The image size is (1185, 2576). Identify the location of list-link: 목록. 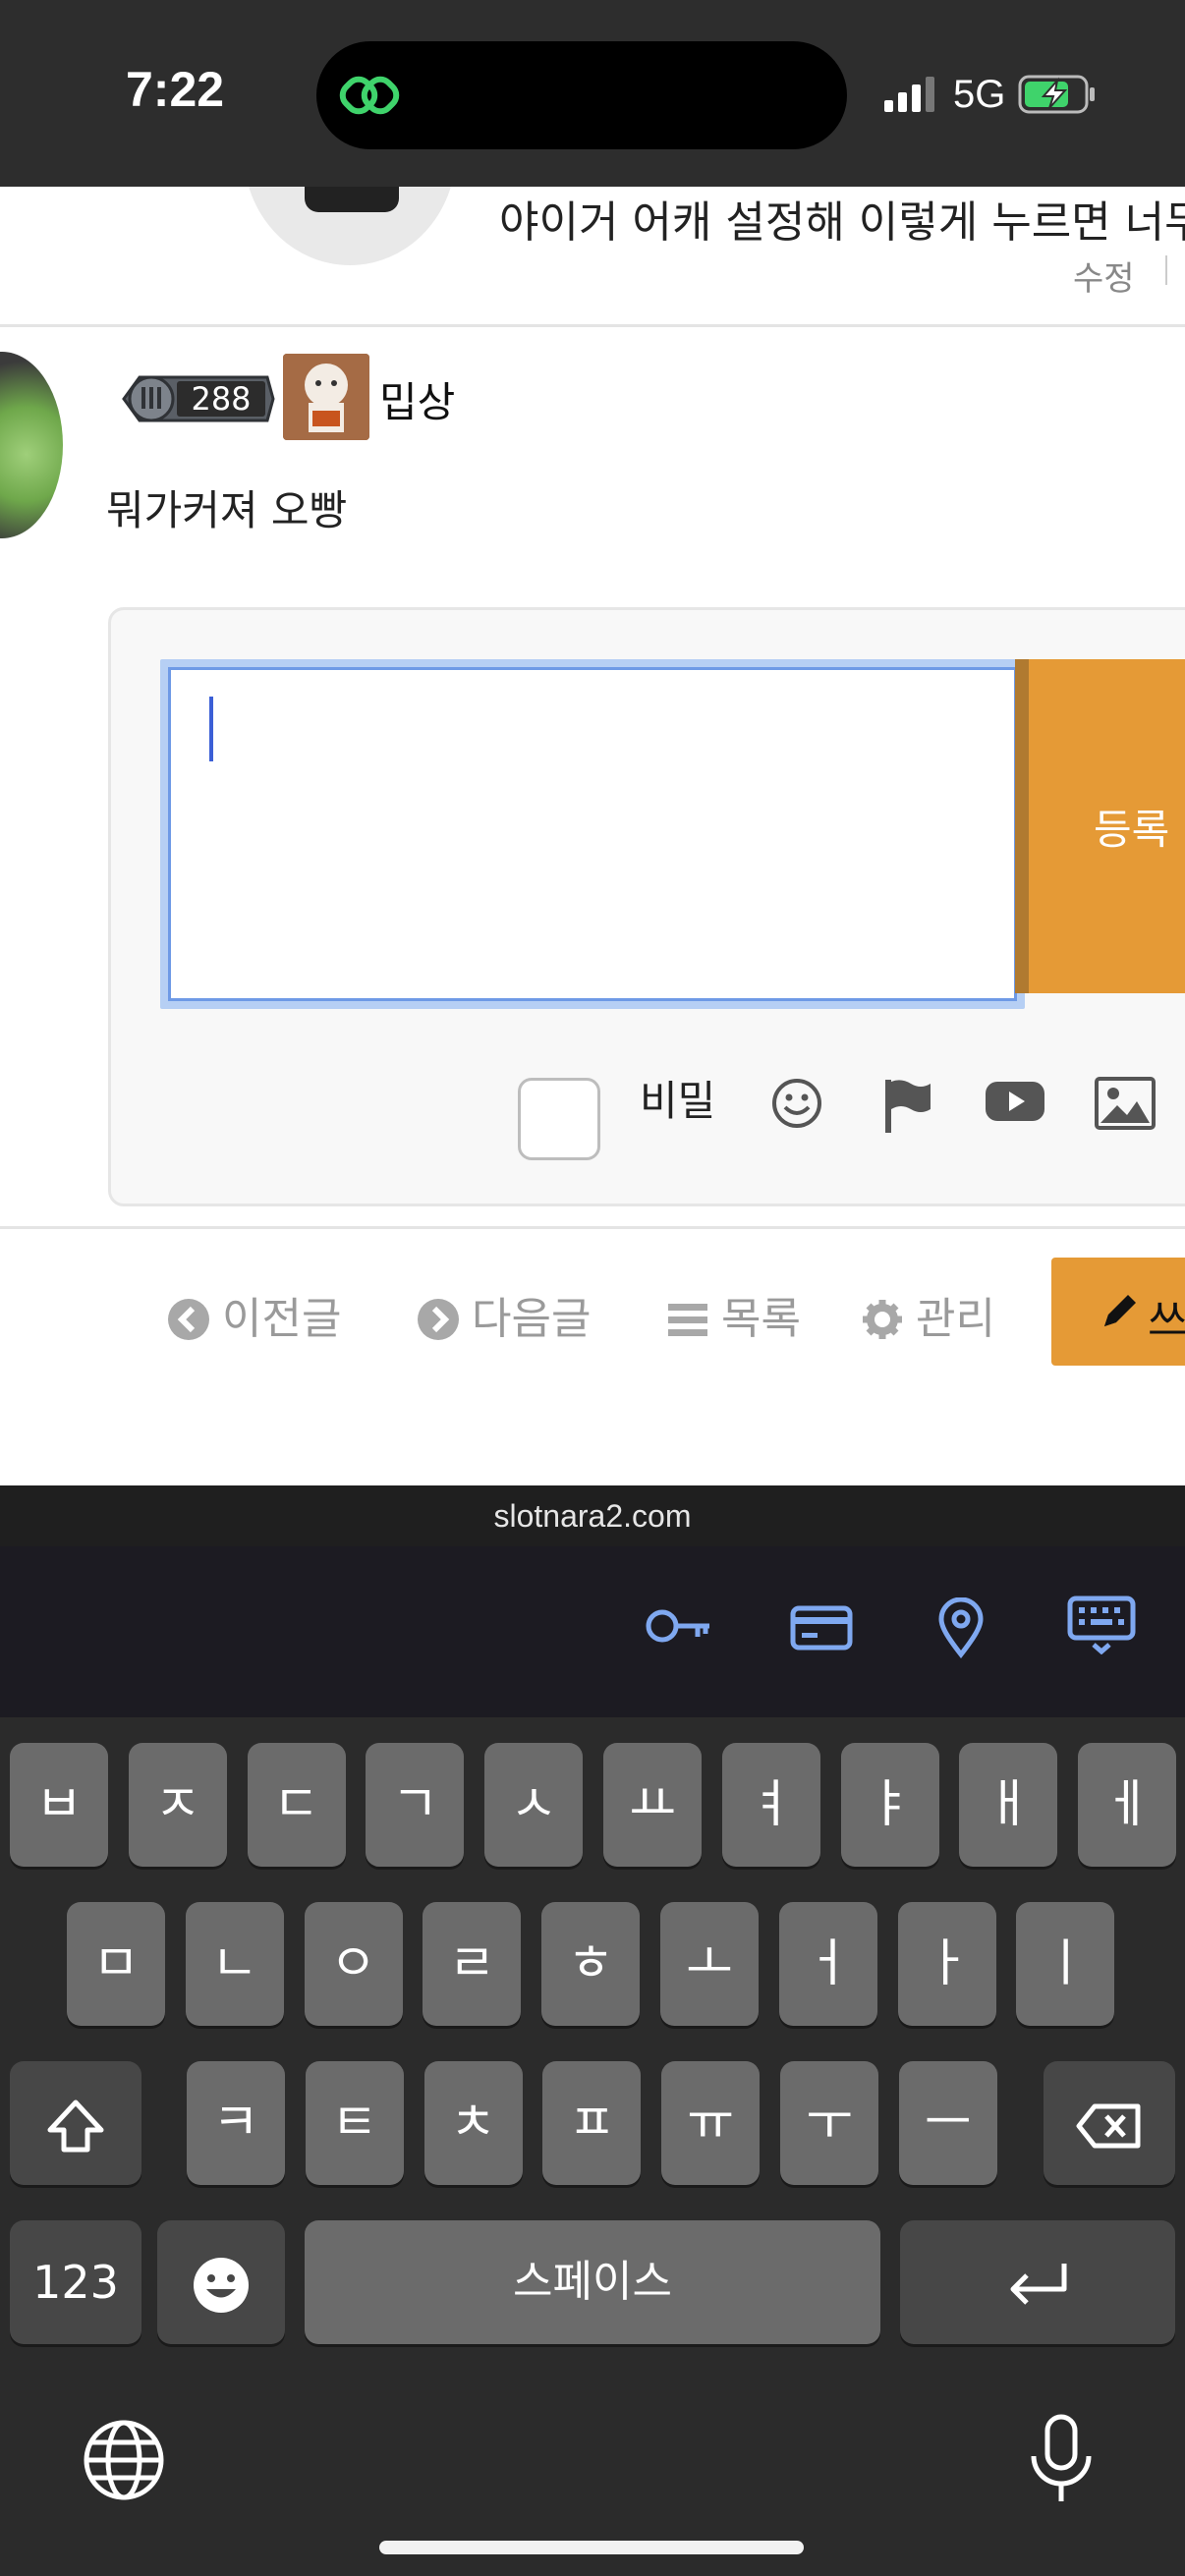
(734, 1314).